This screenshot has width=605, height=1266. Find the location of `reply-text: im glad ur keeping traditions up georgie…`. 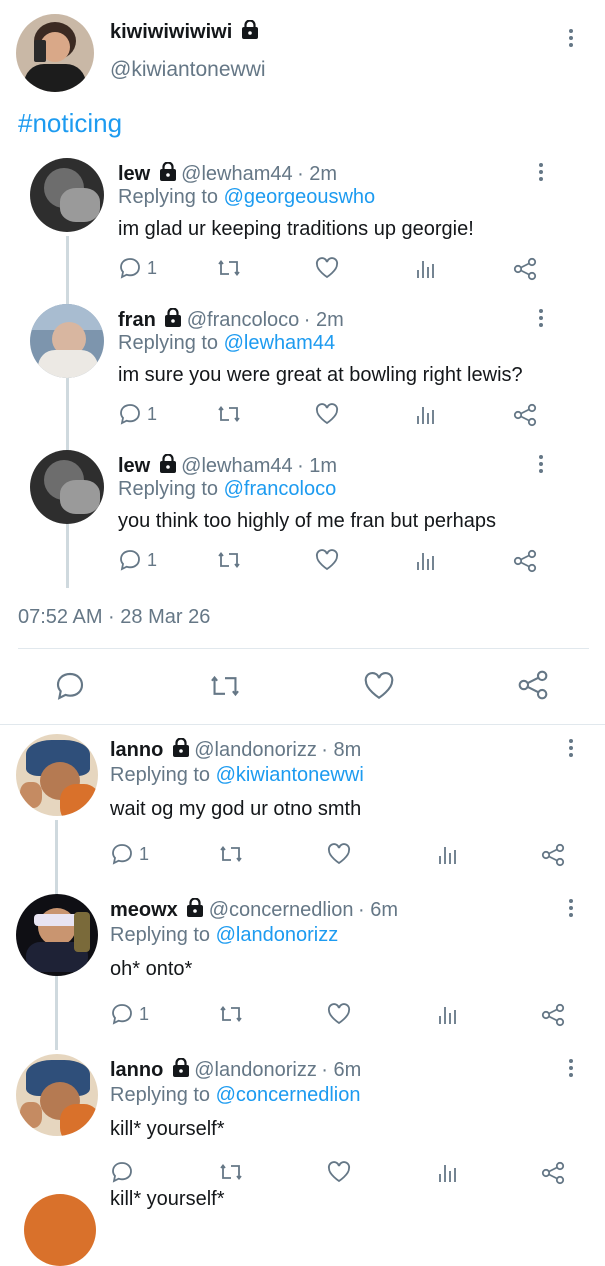

reply-text: im glad ur keeping traditions up georgie… is located at coordinates (296, 229).